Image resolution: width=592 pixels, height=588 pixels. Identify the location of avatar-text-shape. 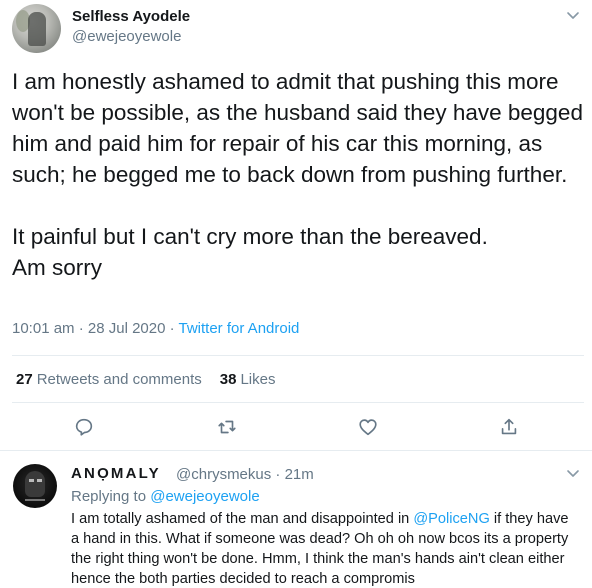
(35, 500).